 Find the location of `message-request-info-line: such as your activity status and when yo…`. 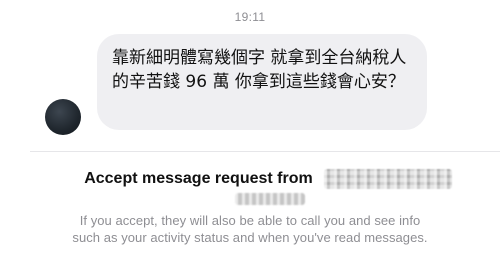

message-request-info-line: such as your activity status and when yo… is located at coordinates (250, 237).